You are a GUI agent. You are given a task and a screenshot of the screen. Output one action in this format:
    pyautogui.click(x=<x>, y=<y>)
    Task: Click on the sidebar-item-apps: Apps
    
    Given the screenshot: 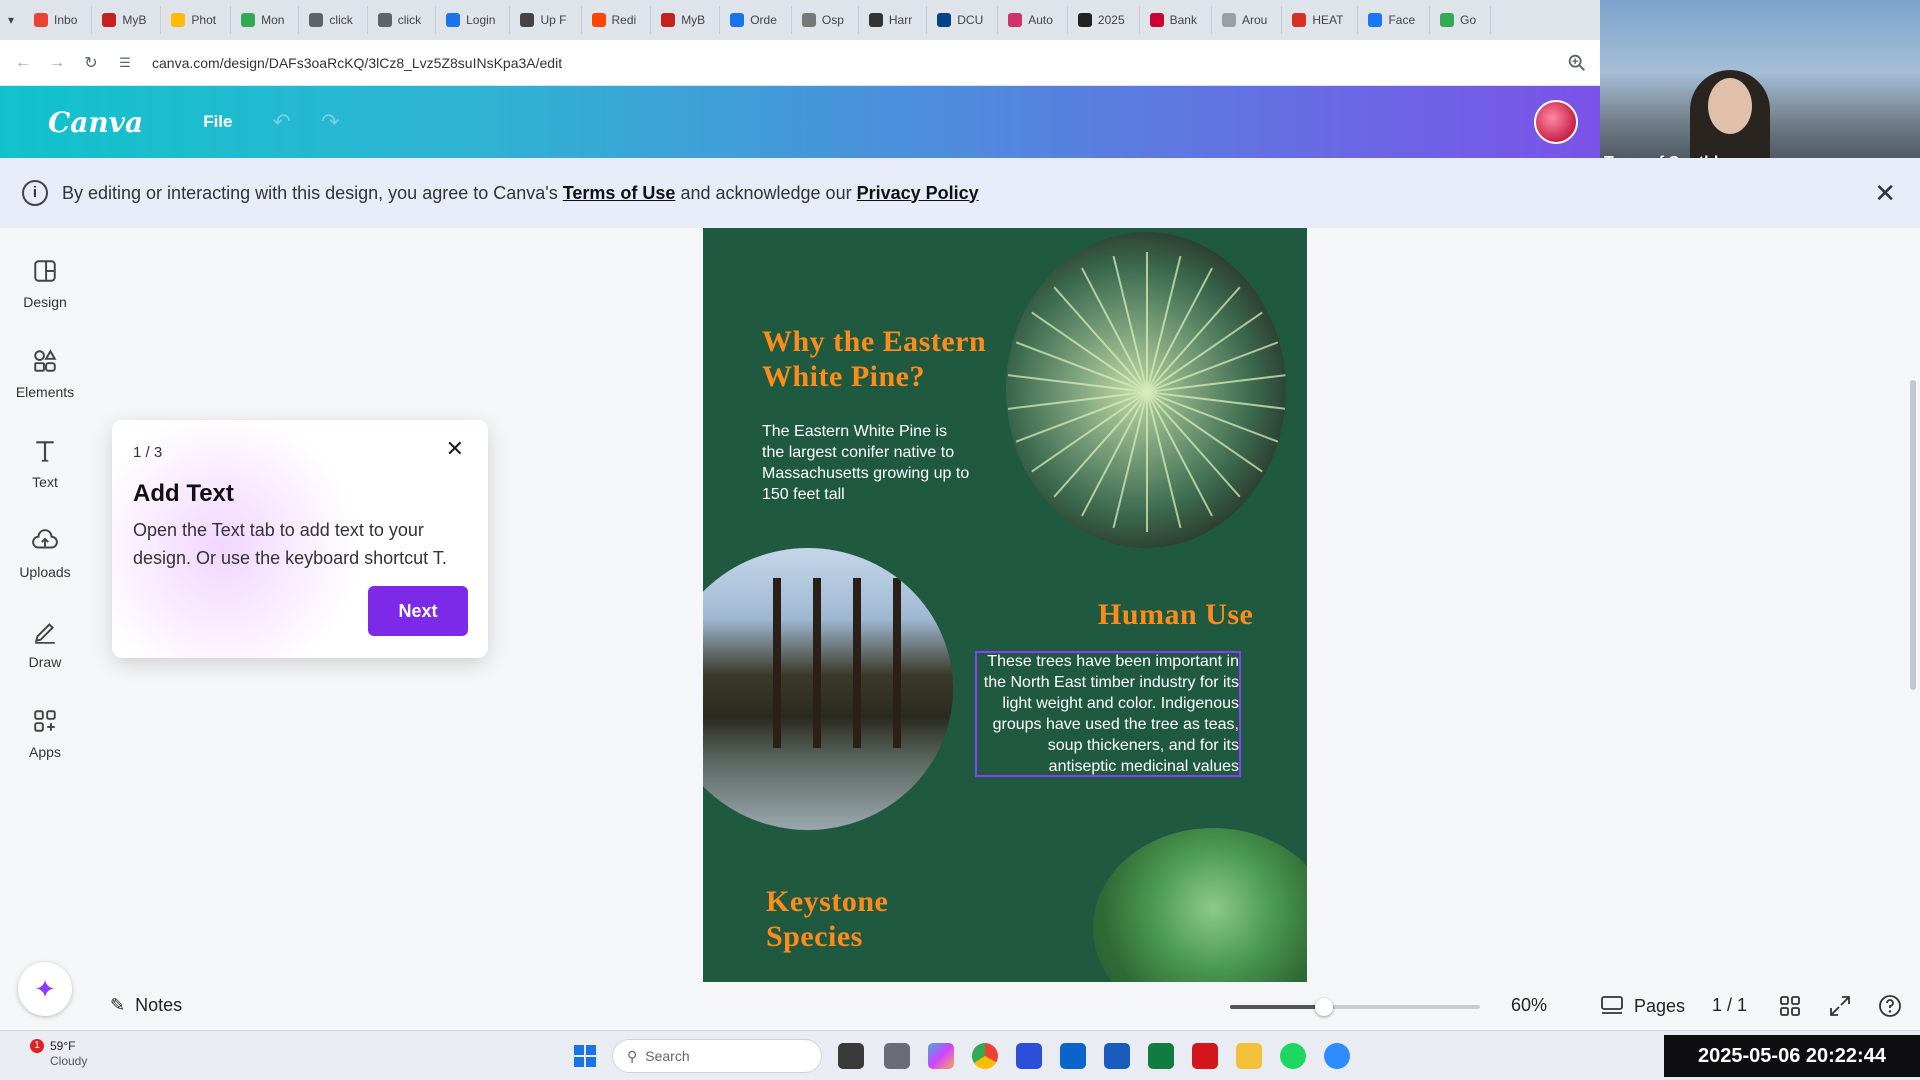 What is the action you would take?
    pyautogui.click(x=45, y=734)
    